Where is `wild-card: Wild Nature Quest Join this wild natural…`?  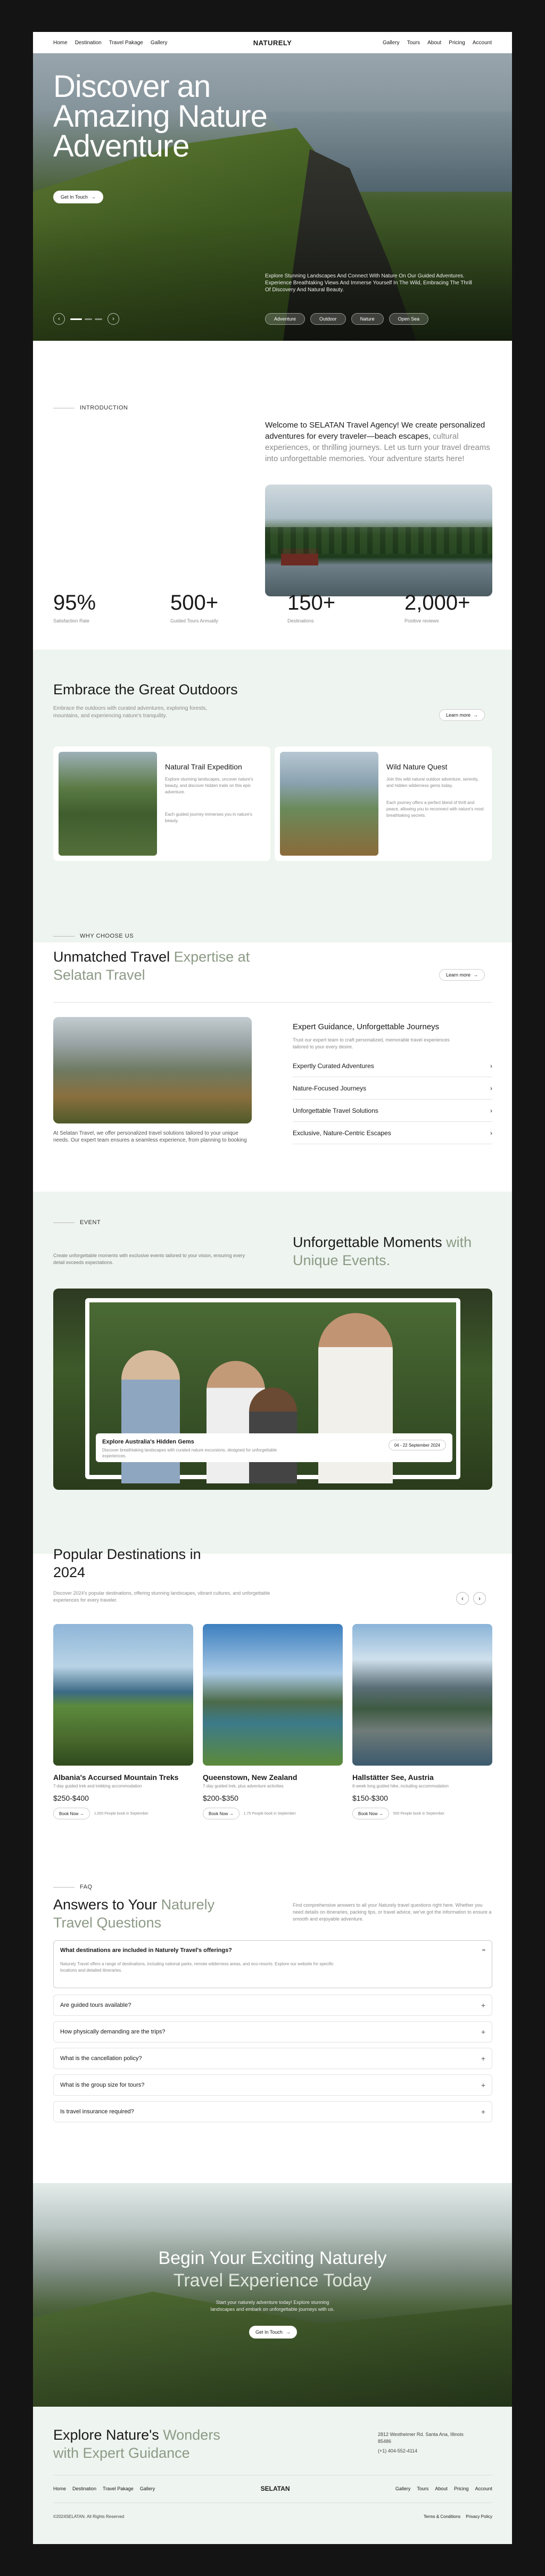
wild-card: Wild Nature Quest Join this wild natural… is located at coordinates (384, 803).